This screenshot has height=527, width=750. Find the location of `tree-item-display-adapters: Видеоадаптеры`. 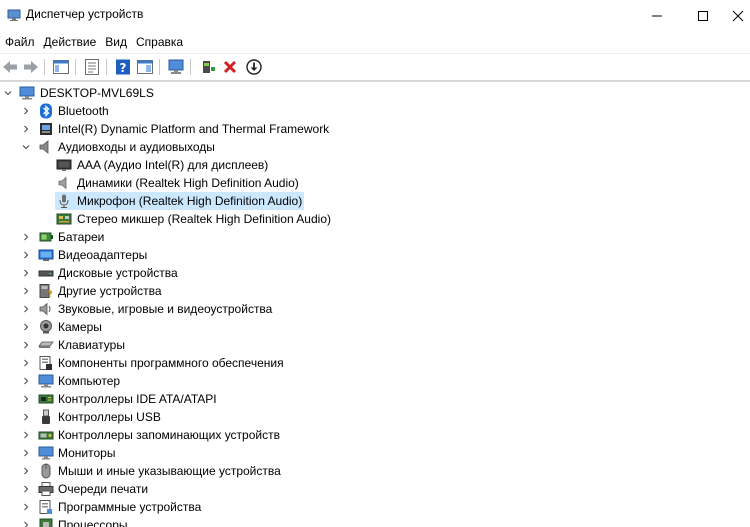

tree-item-display-adapters: Видеоадаптеры is located at coordinates (375, 255).